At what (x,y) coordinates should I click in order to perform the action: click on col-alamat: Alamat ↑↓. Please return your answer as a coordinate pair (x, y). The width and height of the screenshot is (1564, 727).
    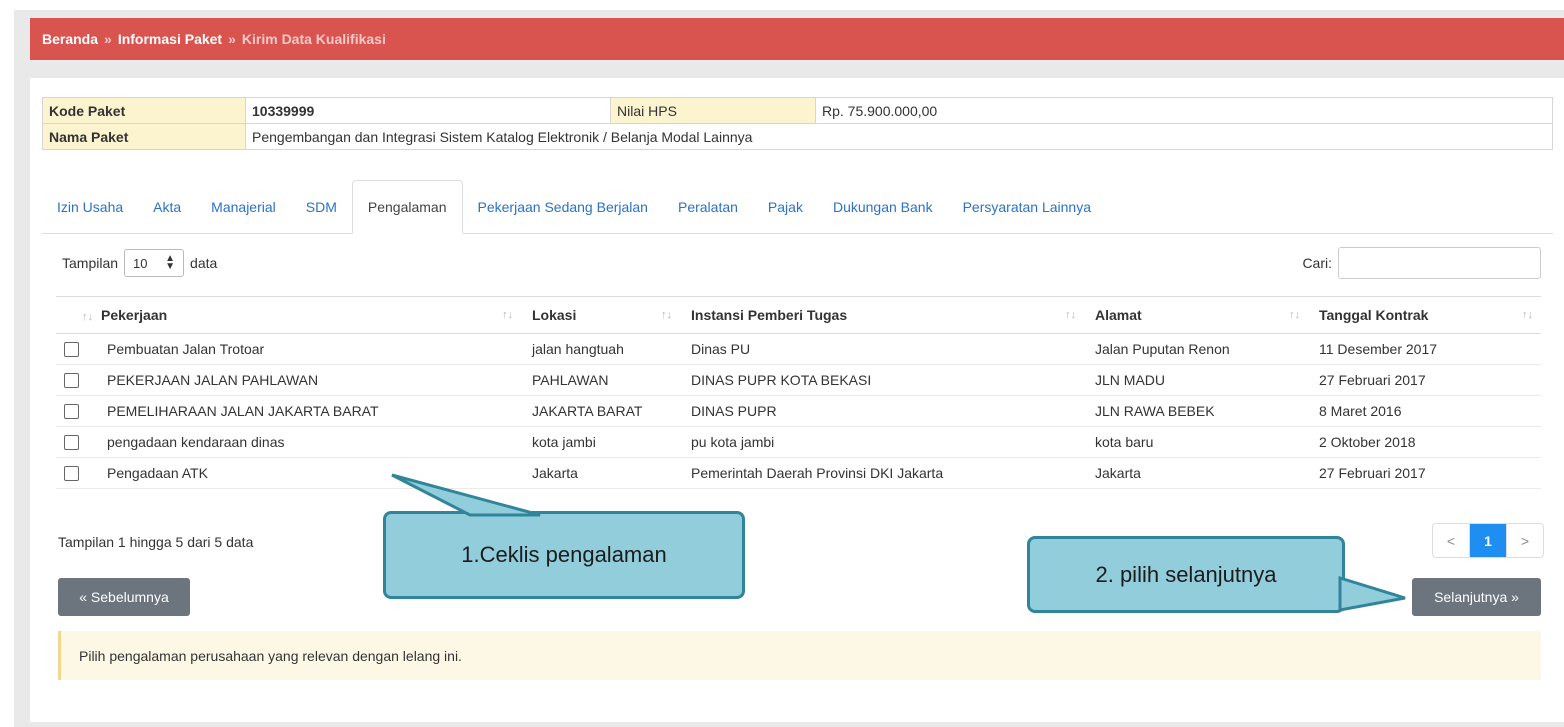
    Looking at the image, I should click on (1188, 315).